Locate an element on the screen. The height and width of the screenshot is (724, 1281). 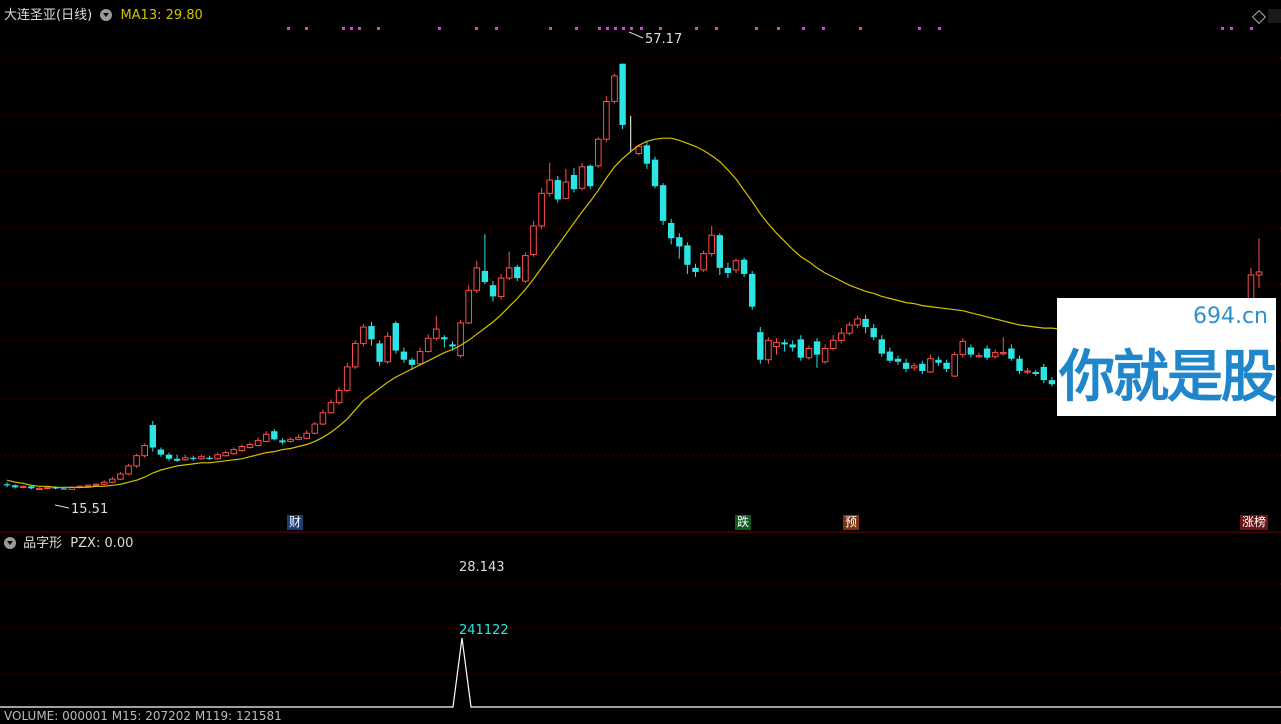
marker-die: 跌 is located at coordinates (743, 522).